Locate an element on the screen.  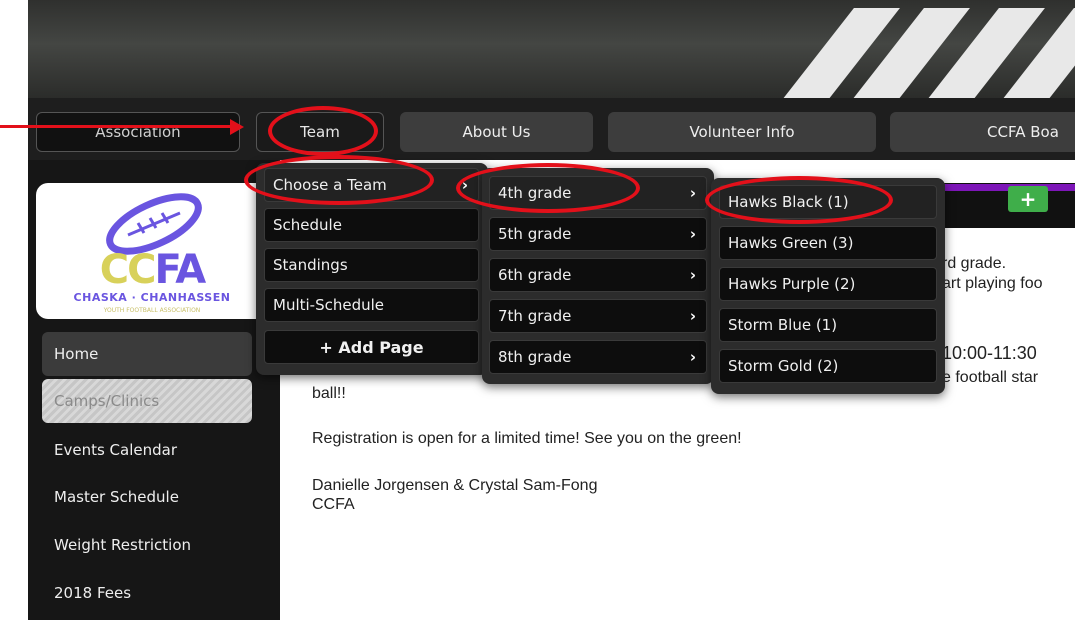
logo-fa: FA is located at coordinates (180, 270).